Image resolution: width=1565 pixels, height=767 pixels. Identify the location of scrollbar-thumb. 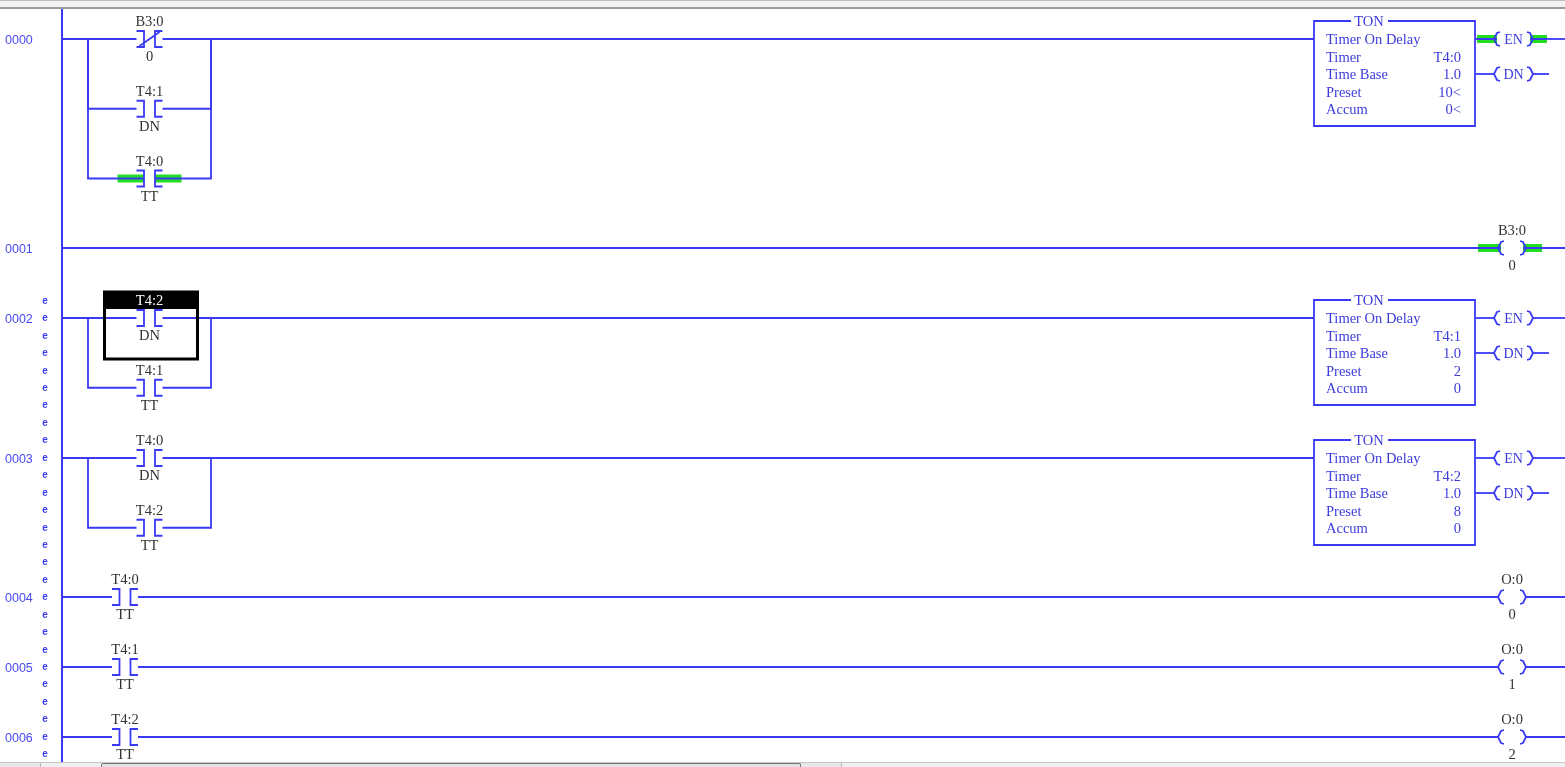
(451, 765).